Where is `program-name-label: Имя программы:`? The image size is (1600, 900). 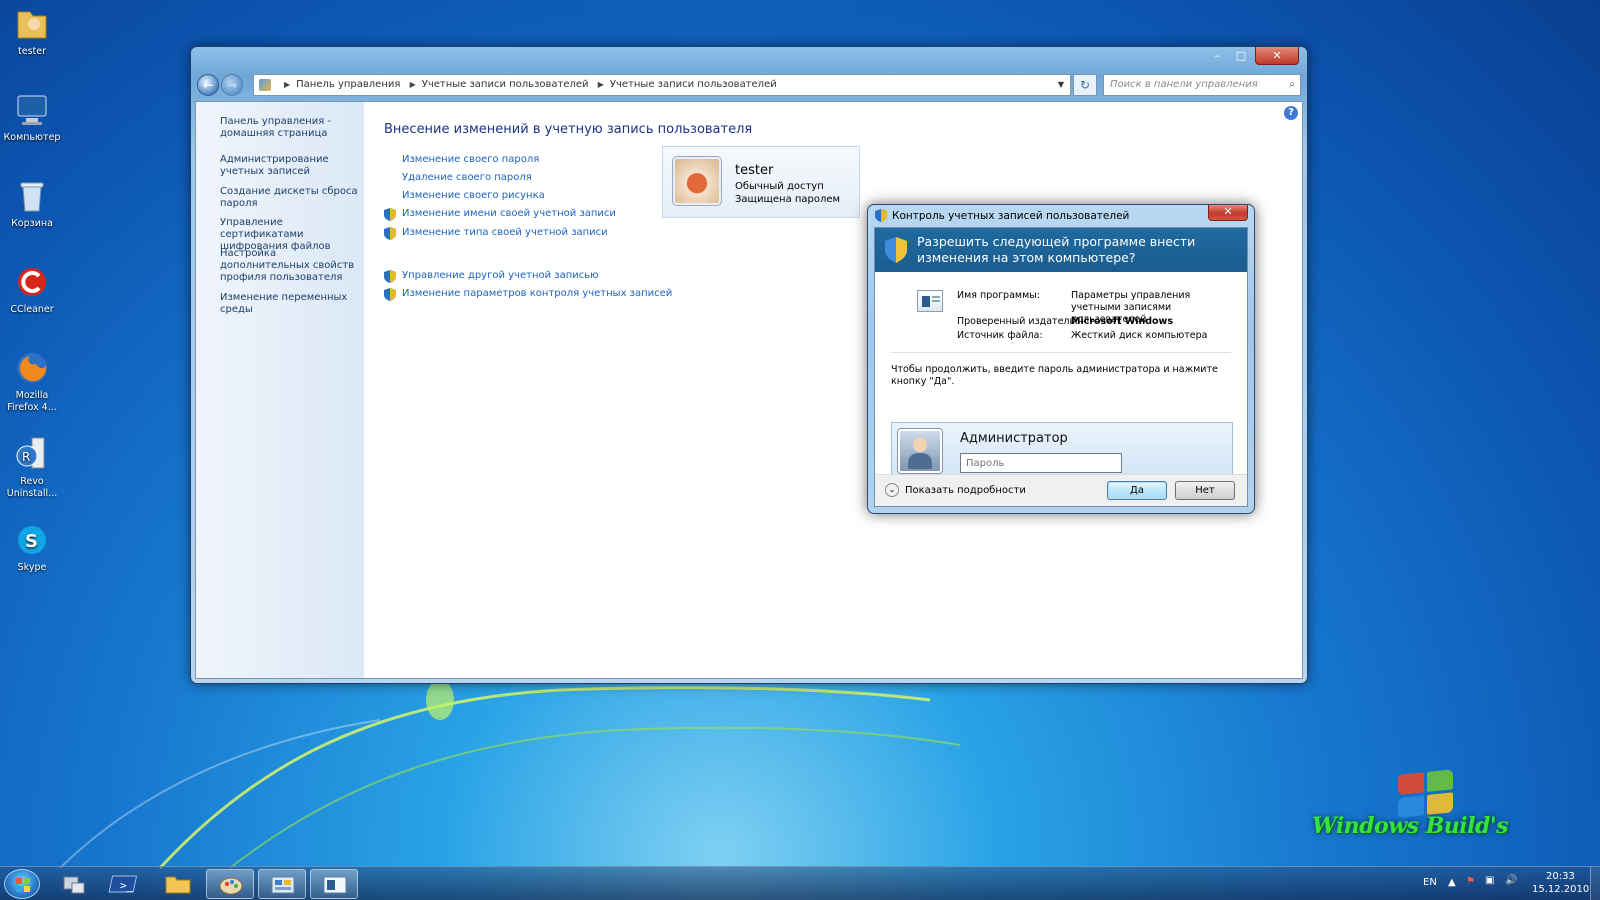
program-name-label: Имя программы: is located at coordinates (998, 295).